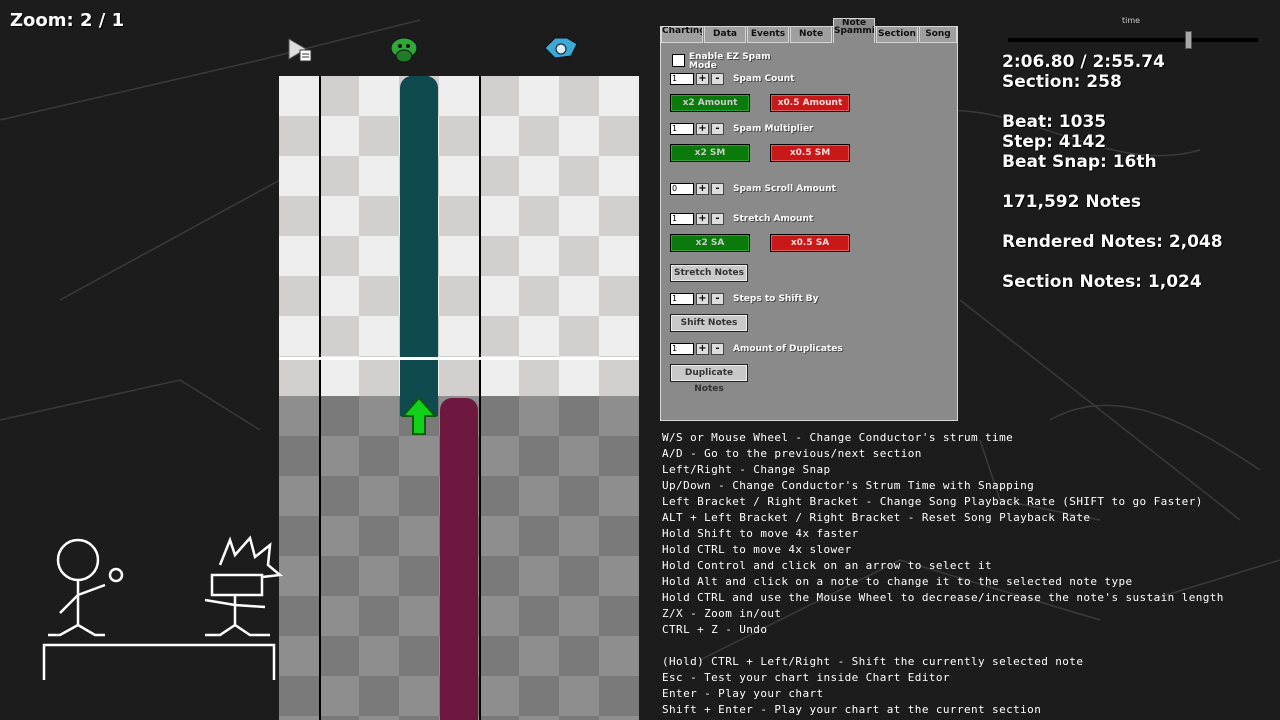 Image resolution: width=1280 pixels, height=720 pixels. Describe the element at coordinates (710, 153) in the screenshot. I see `spam-multiplier-x2-button: x2 SM` at that location.